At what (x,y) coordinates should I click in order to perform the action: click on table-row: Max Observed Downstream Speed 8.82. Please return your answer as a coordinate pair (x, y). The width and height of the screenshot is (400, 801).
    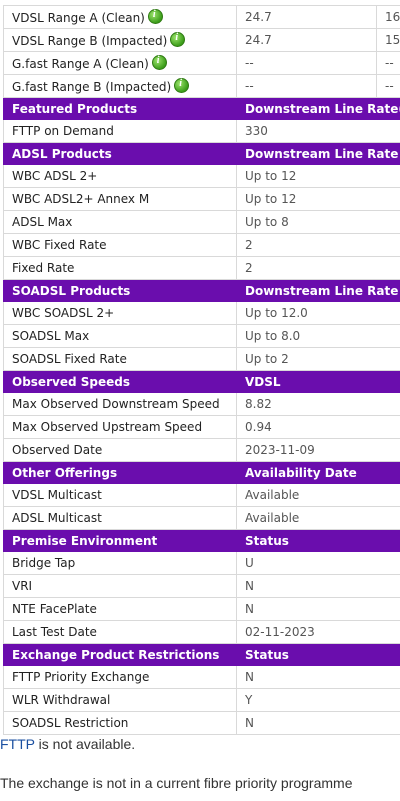
    Looking at the image, I should click on (201, 404).